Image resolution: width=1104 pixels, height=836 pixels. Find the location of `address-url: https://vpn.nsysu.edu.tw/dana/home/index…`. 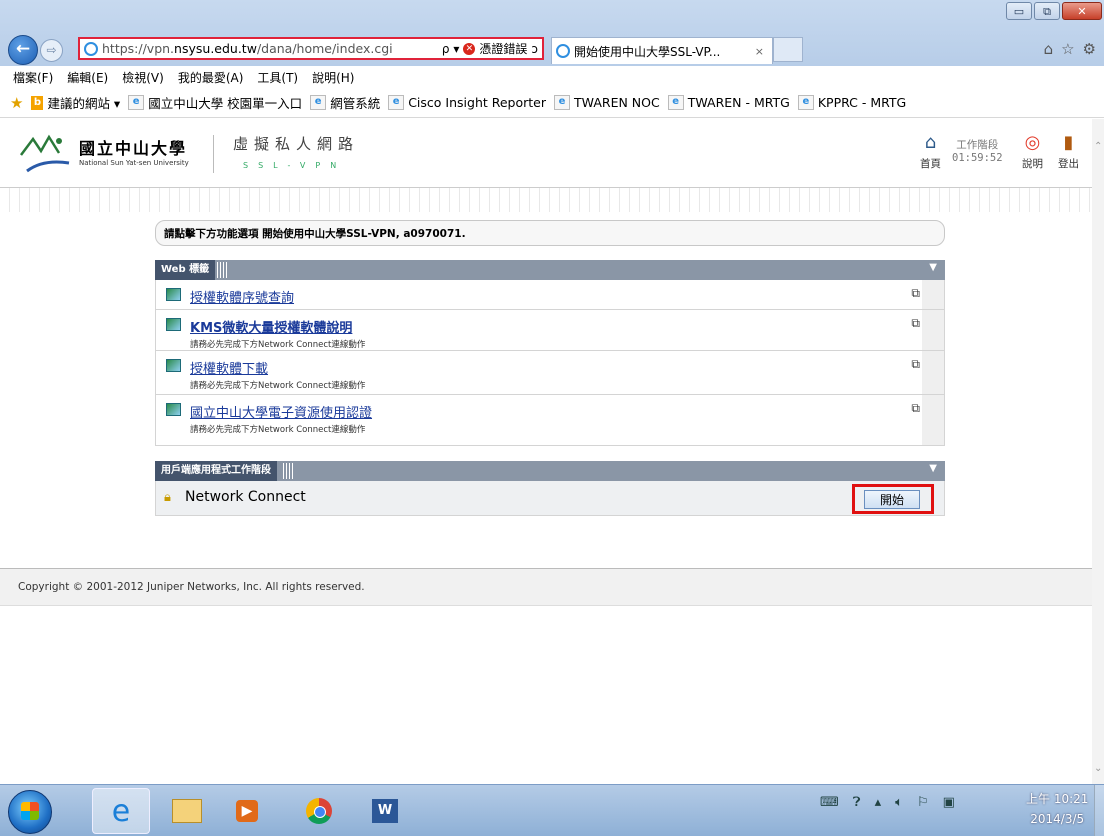

address-url: https://vpn.nsysu.edu.tw/dana/home/index… is located at coordinates (247, 48).